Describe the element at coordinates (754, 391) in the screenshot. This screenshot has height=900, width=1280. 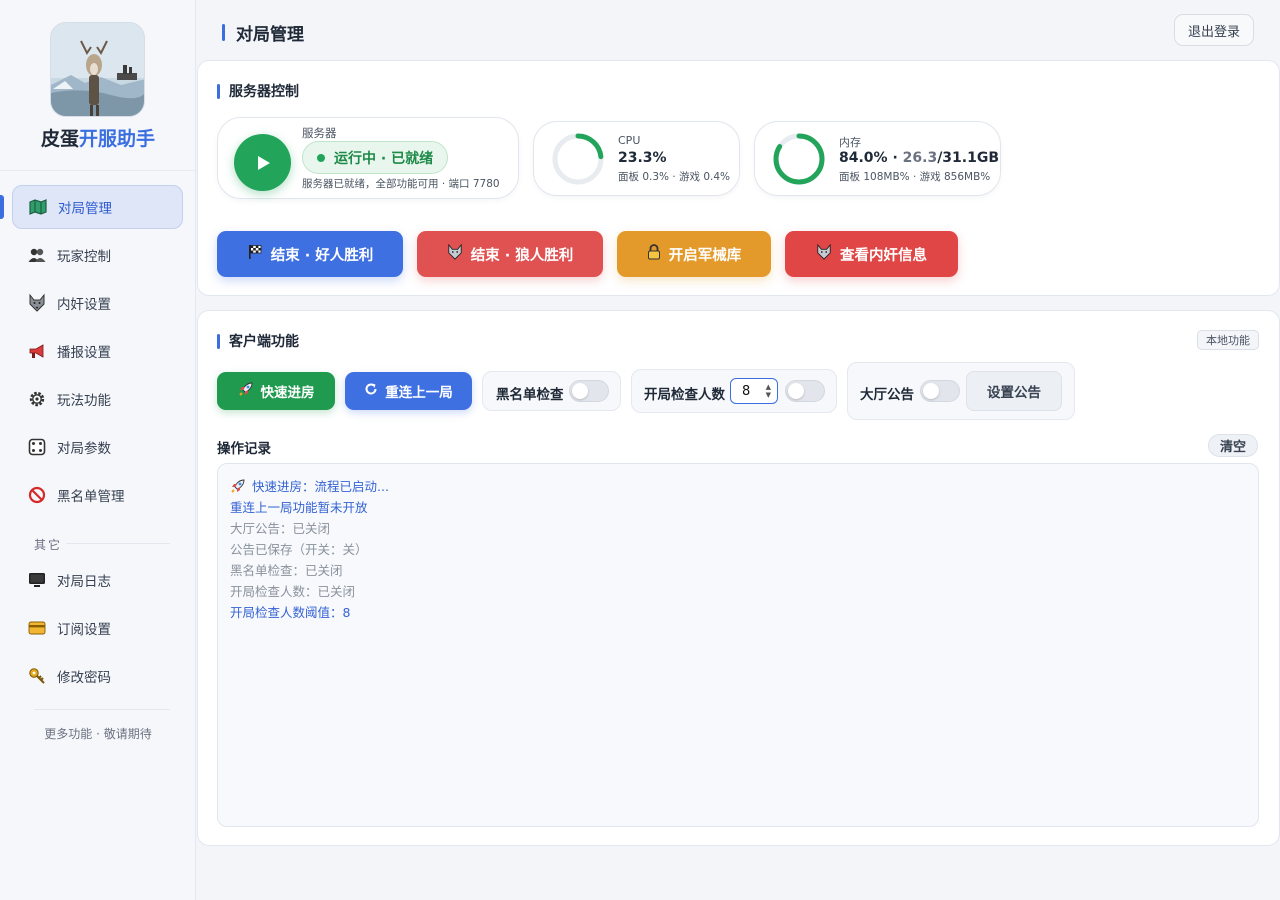
I see `headcount-input: 8 ▲ ▼` at that location.